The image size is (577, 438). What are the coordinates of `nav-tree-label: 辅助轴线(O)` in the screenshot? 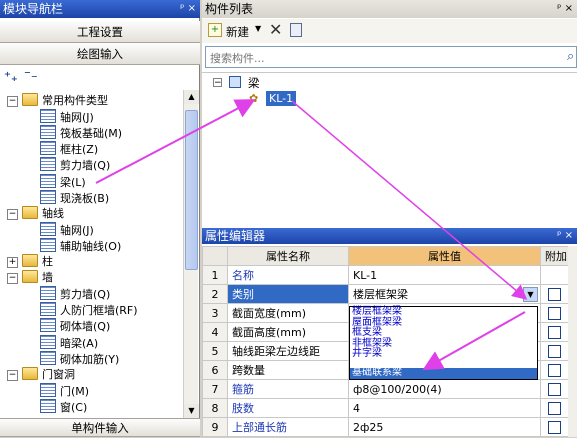 It's located at (91, 246).